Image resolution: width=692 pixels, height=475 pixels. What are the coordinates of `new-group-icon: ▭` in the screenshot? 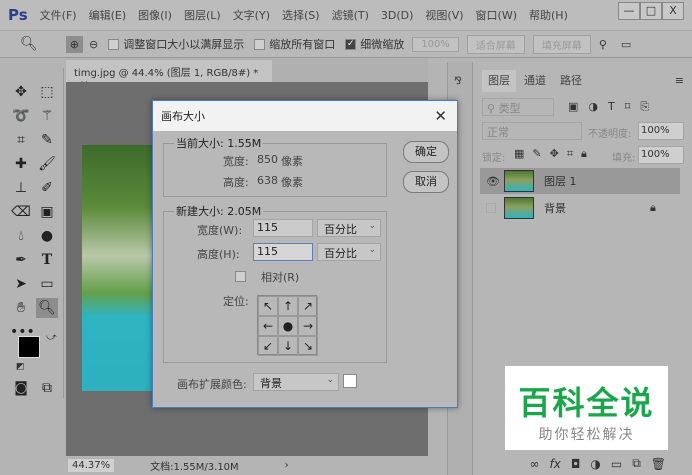 It's located at (616, 464).